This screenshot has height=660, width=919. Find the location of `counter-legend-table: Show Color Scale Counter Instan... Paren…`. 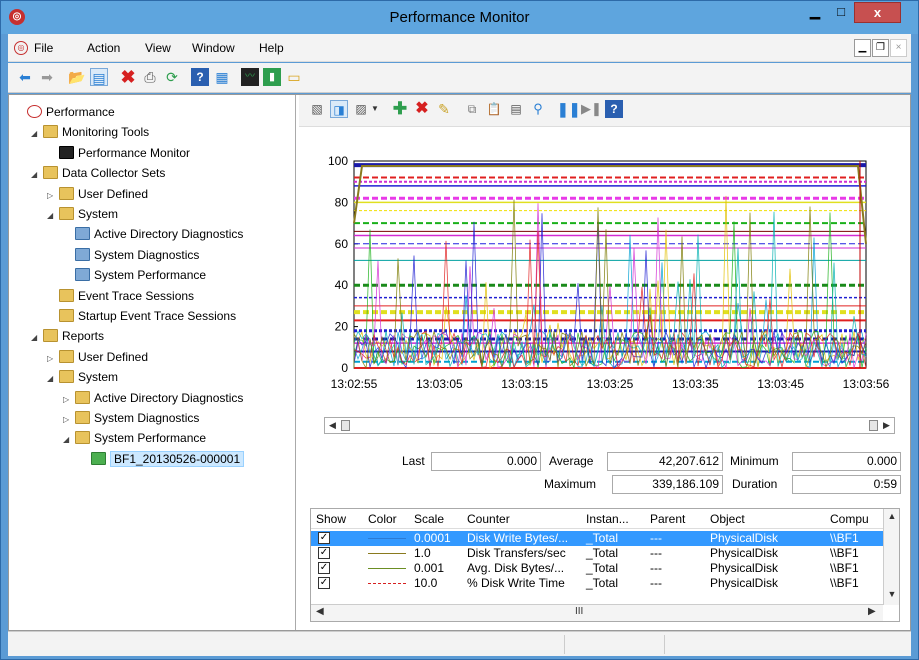

counter-legend-table: Show Color Scale Counter Instan... Paren… is located at coordinates (605, 565).